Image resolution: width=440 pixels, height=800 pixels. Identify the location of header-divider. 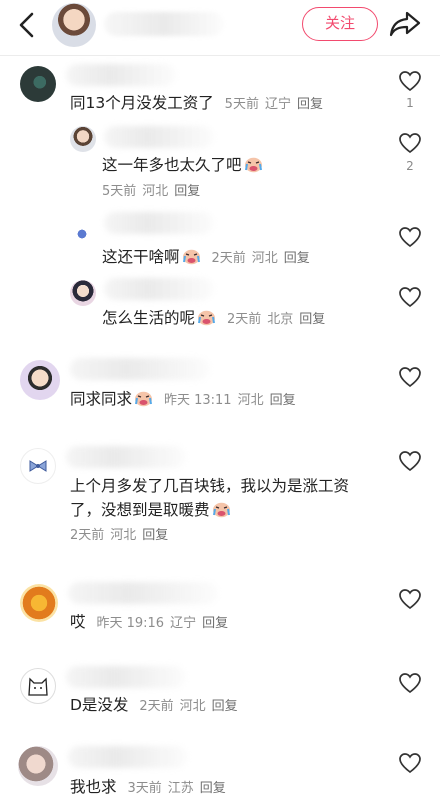
(220, 55).